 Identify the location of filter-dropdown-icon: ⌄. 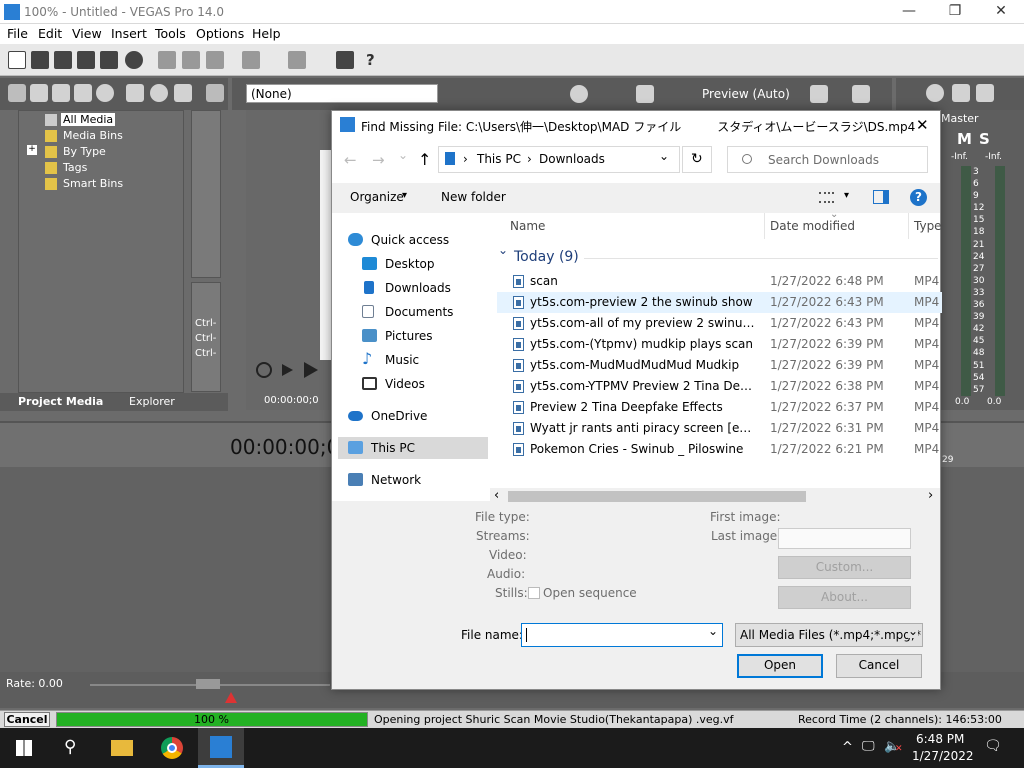
(913, 631).